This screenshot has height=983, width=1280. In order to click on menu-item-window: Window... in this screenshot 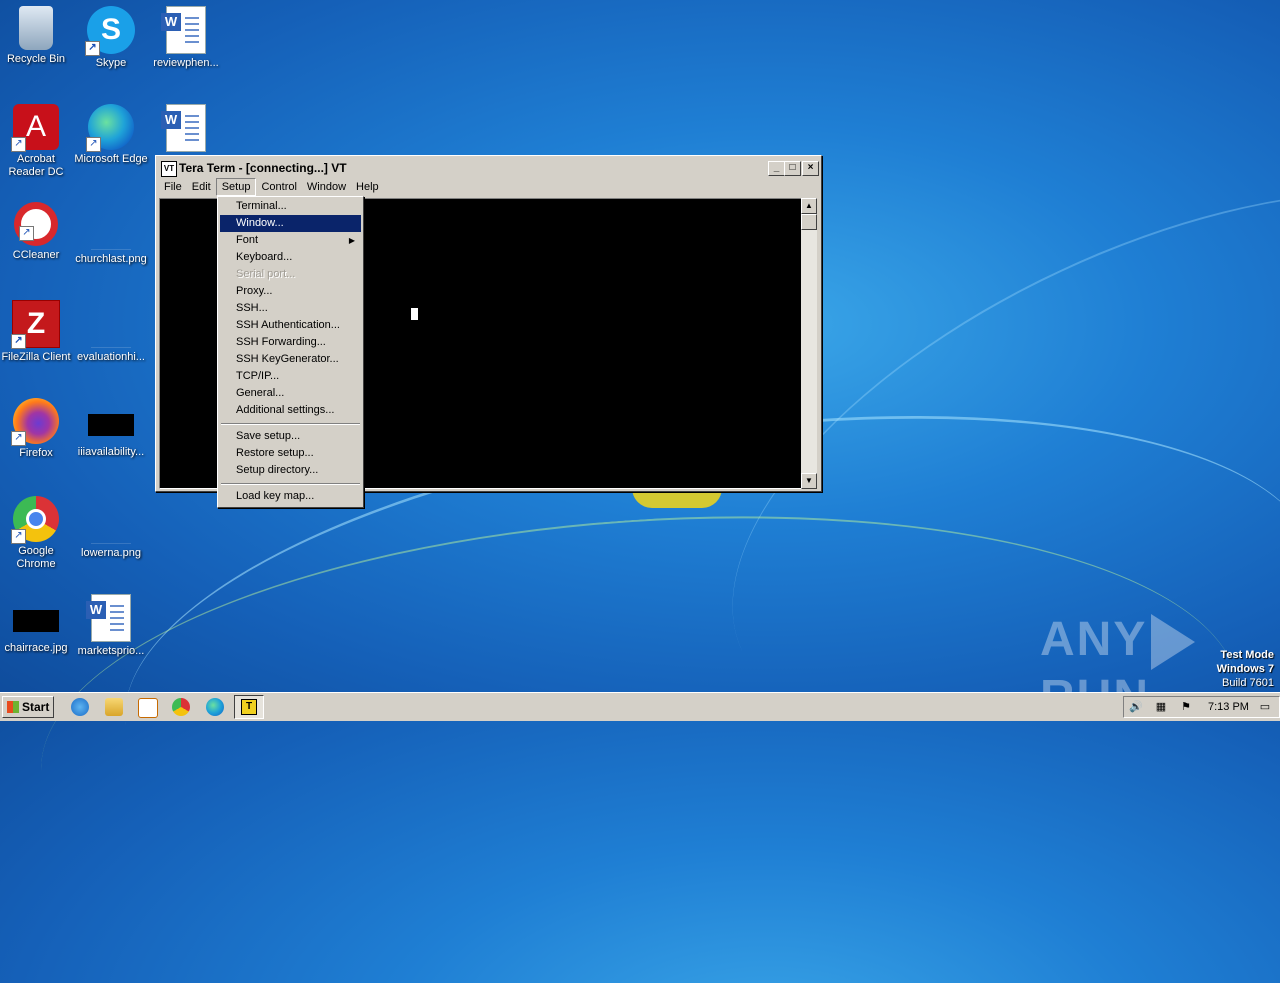, I will do `click(290, 223)`.